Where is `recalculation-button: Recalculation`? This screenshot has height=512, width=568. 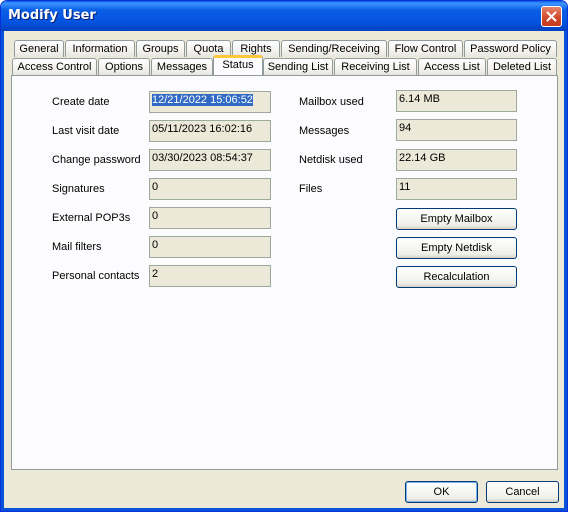
recalculation-button: Recalculation is located at coordinates (456, 277).